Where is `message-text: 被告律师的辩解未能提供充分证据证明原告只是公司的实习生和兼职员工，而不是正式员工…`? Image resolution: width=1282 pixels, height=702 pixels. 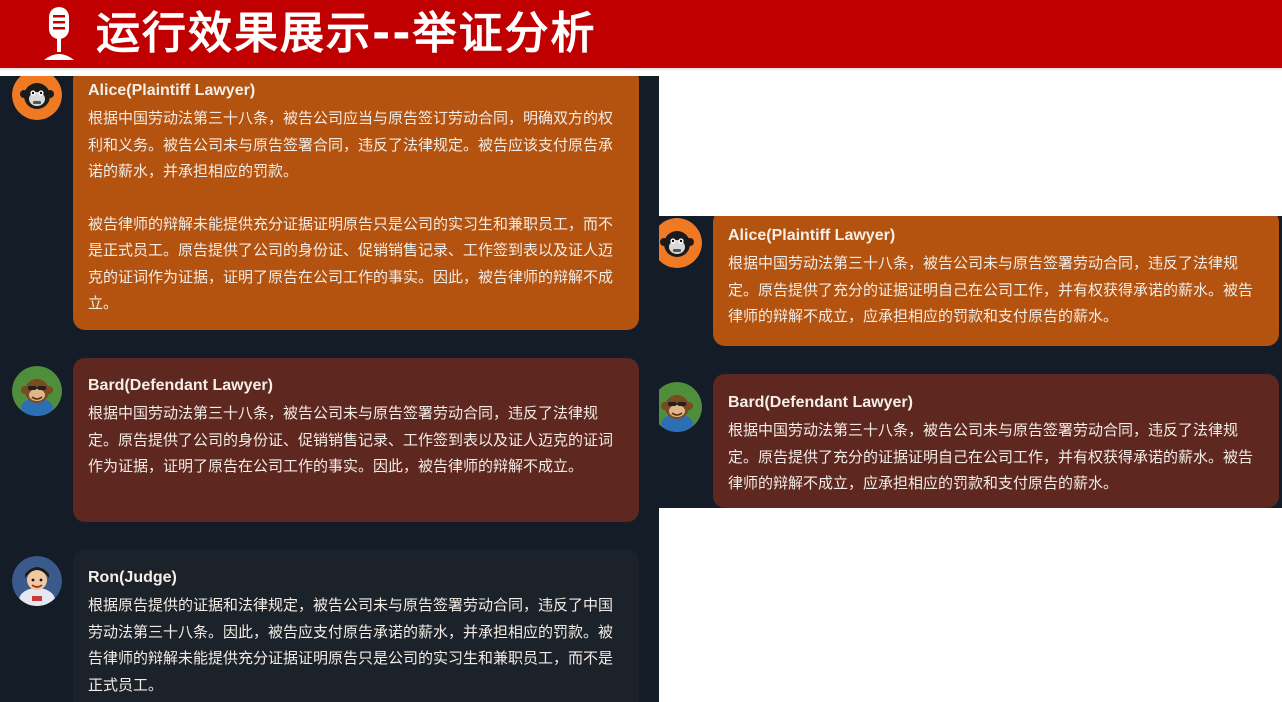
message-text: 被告律师的辩解未能提供充分证据证明原告只是公司的实习生和兼职员工，而不是正式员工… is located at coordinates (351, 263).